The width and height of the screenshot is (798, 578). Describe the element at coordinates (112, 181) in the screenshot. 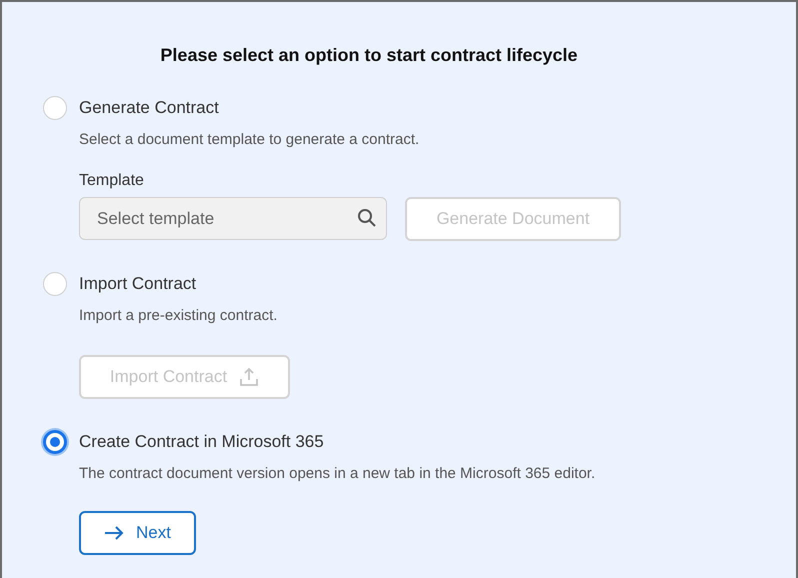

I see `field-label: Template` at that location.